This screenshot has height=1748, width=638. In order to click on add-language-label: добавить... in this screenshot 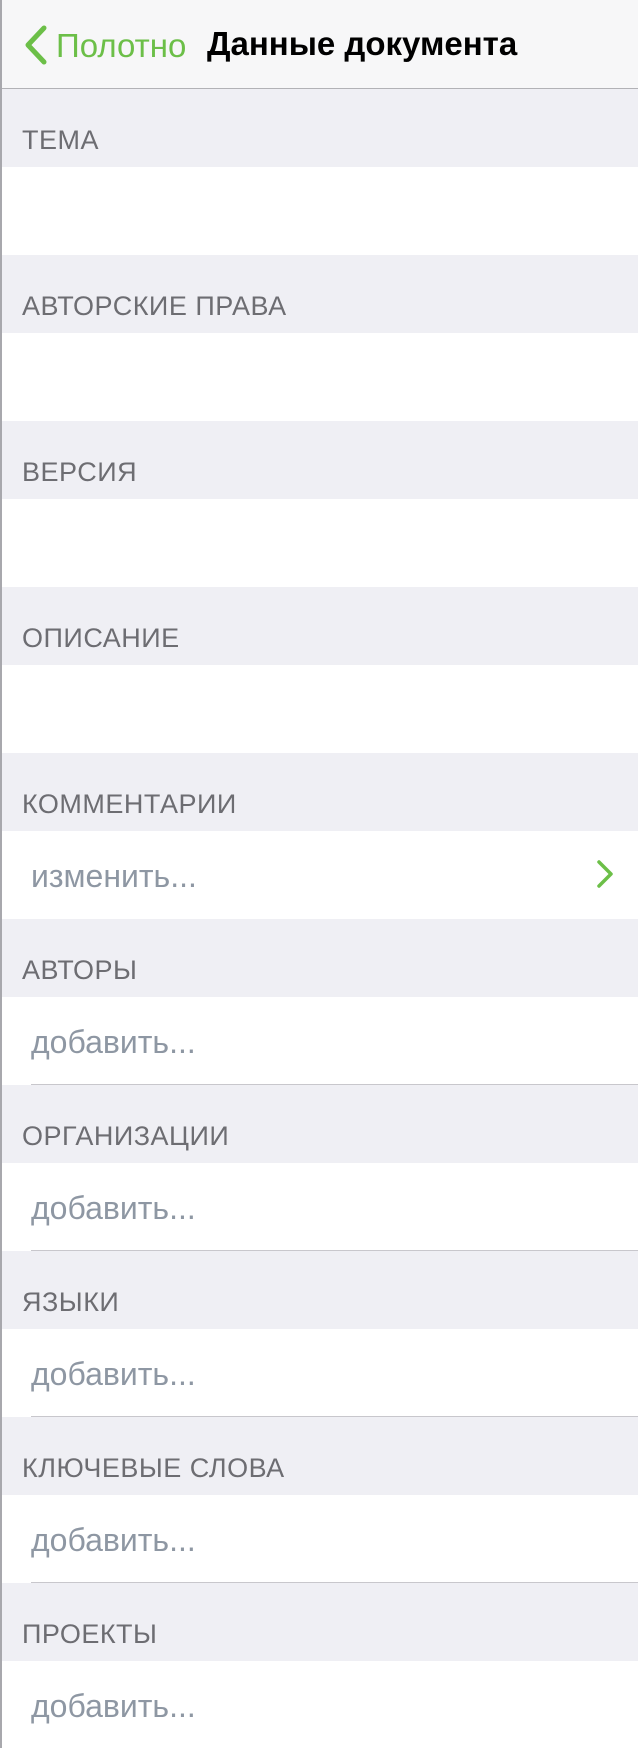, I will do `click(113, 1374)`.